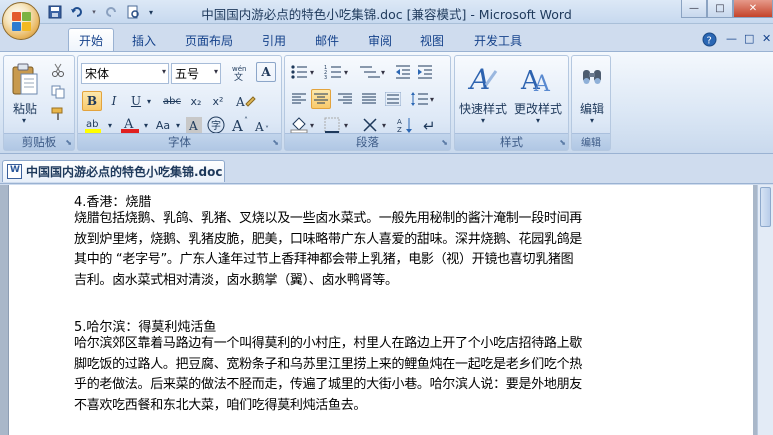  I want to click on svg-text: 文, so click(238, 76).